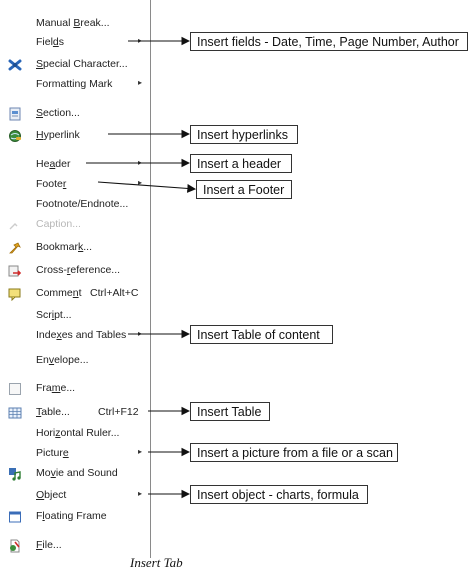 The height and width of the screenshot is (579, 474). I want to click on callout-arrow, so click(147, 187).